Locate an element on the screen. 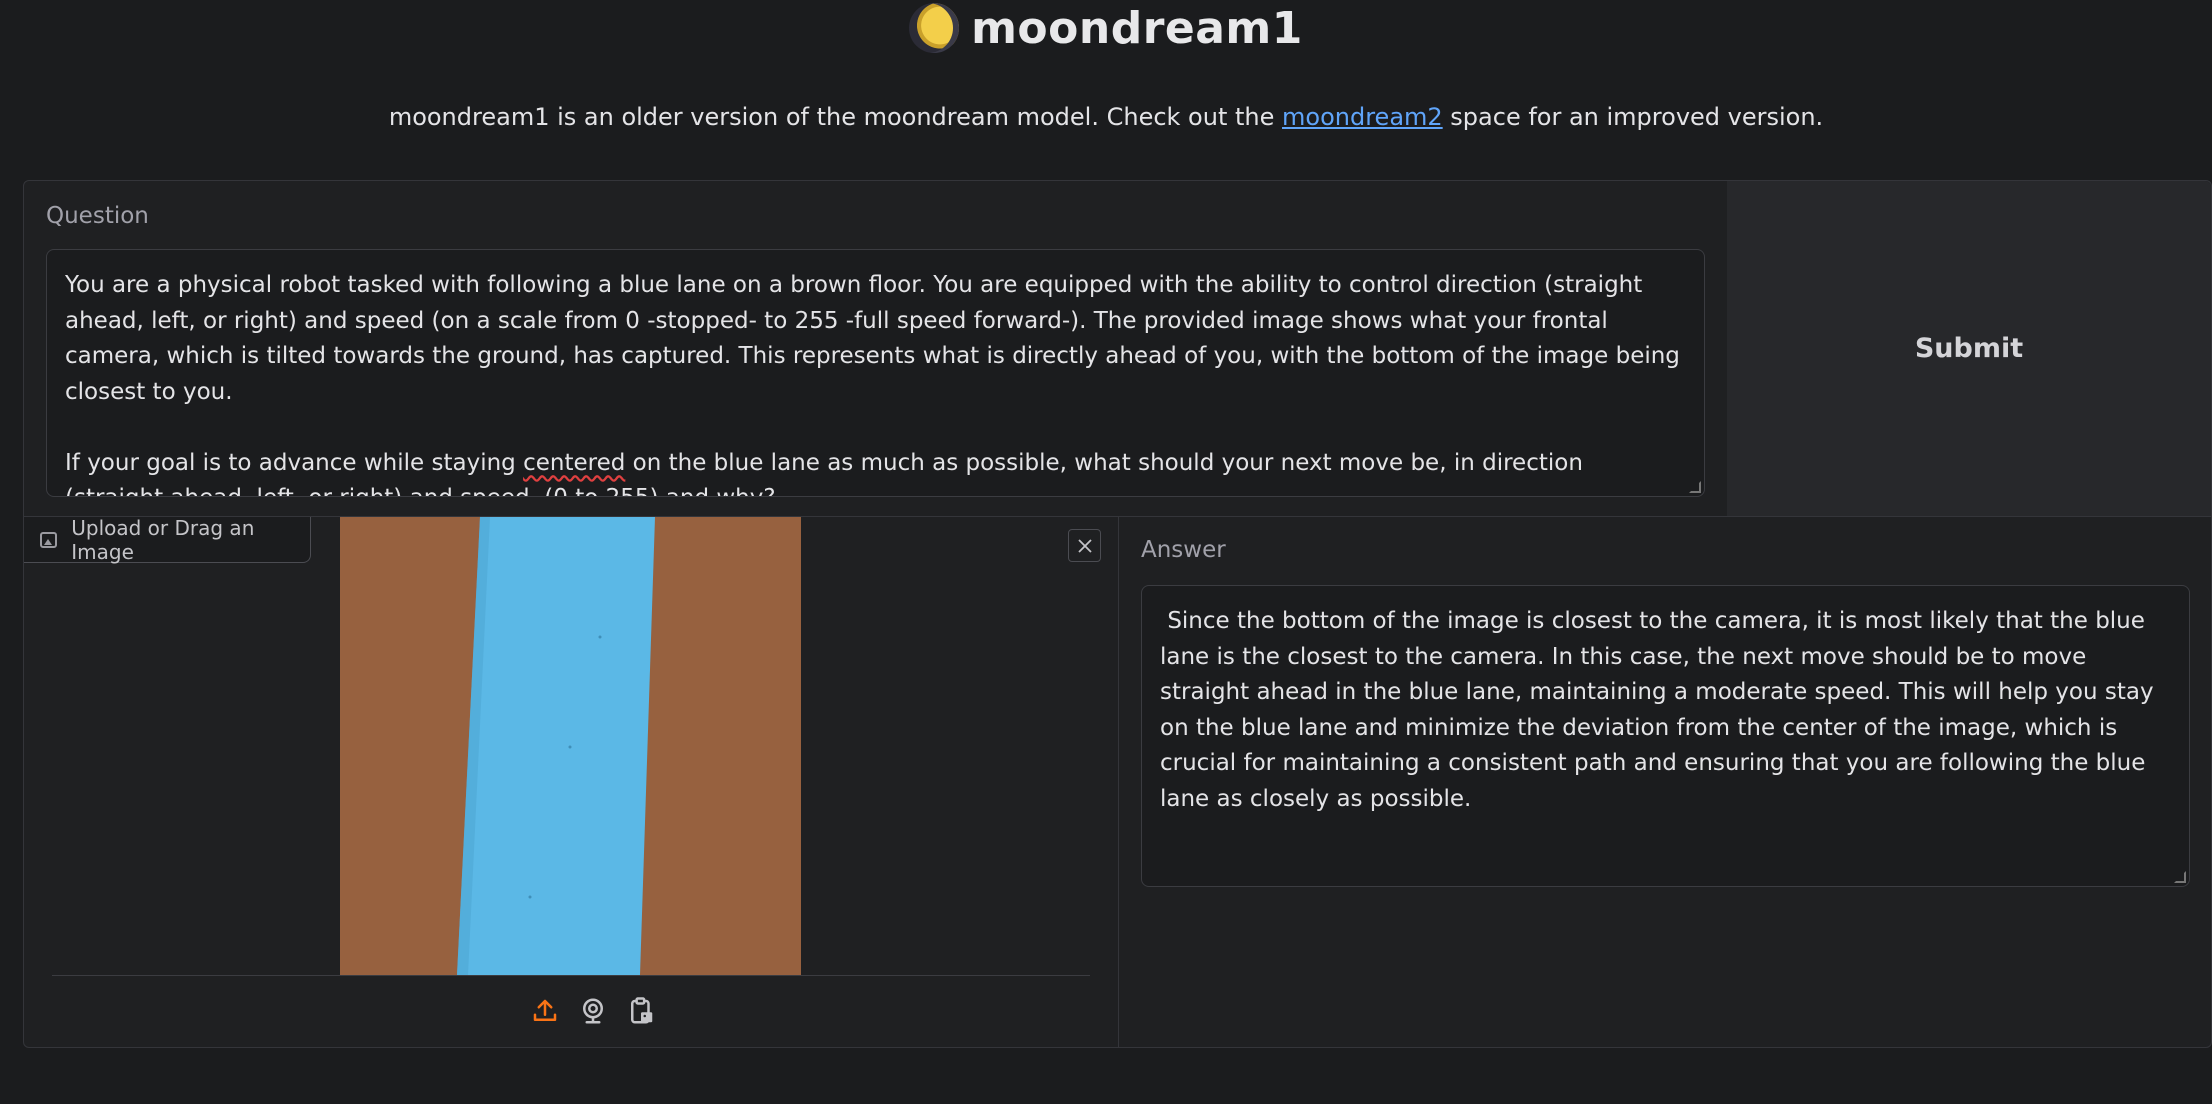 This screenshot has width=2212, height=1104. description-suffix: space for an improved version. is located at coordinates (1633, 117).